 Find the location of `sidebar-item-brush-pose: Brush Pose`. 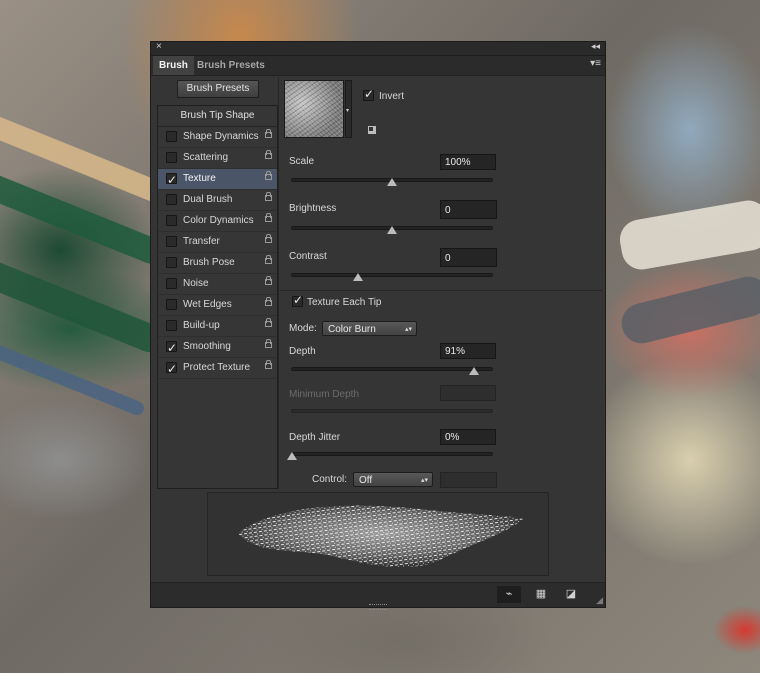

sidebar-item-brush-pose: Brush Pose is located at coordinates (217, 263).